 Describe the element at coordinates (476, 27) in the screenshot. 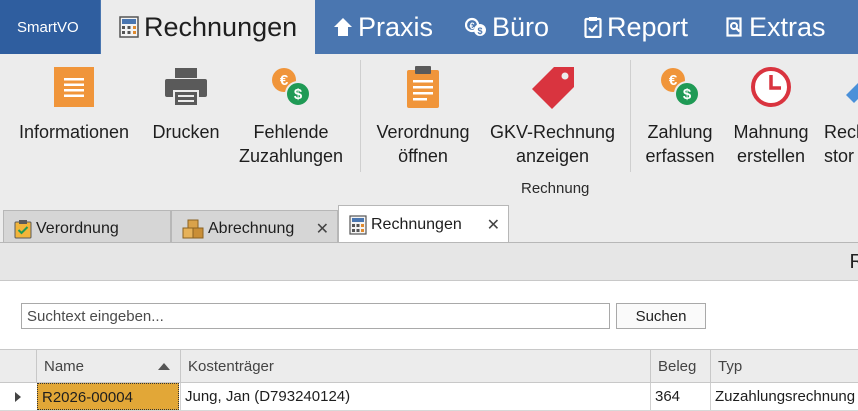

I see `money-icon: € $` at that location.